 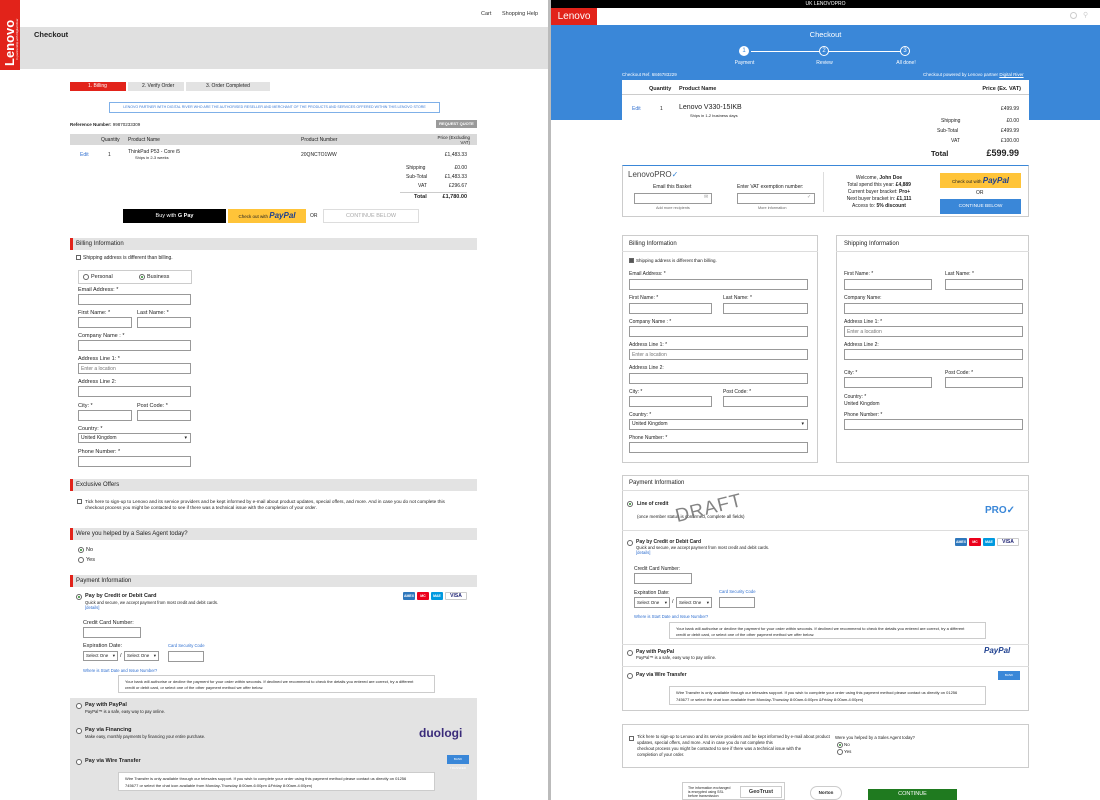 What do you see at coordinates (879, 199) in the screenshot?
I see `next-bracket-line: Next buyer bracket in: £1,111` at bounding box center [879, 199].